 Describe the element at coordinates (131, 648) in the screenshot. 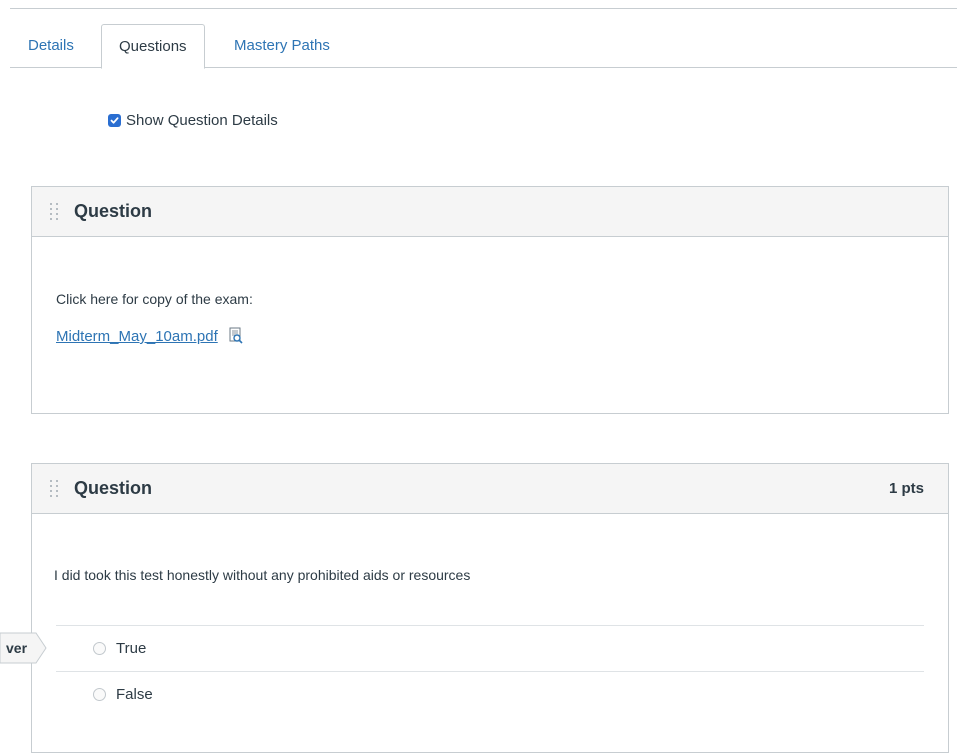

I see `answer-label: True` at that location.